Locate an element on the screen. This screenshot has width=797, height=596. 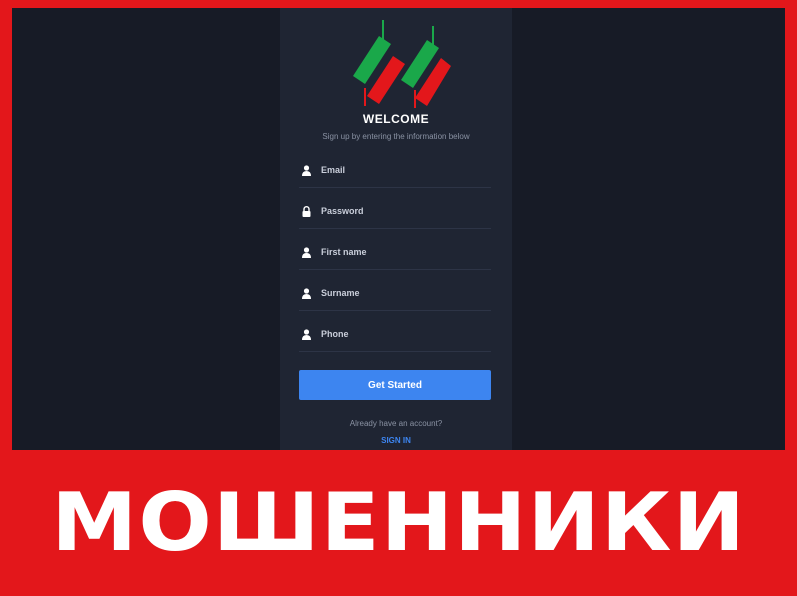
already-account-text: Already have an account? is located at coordinates (396, 423).